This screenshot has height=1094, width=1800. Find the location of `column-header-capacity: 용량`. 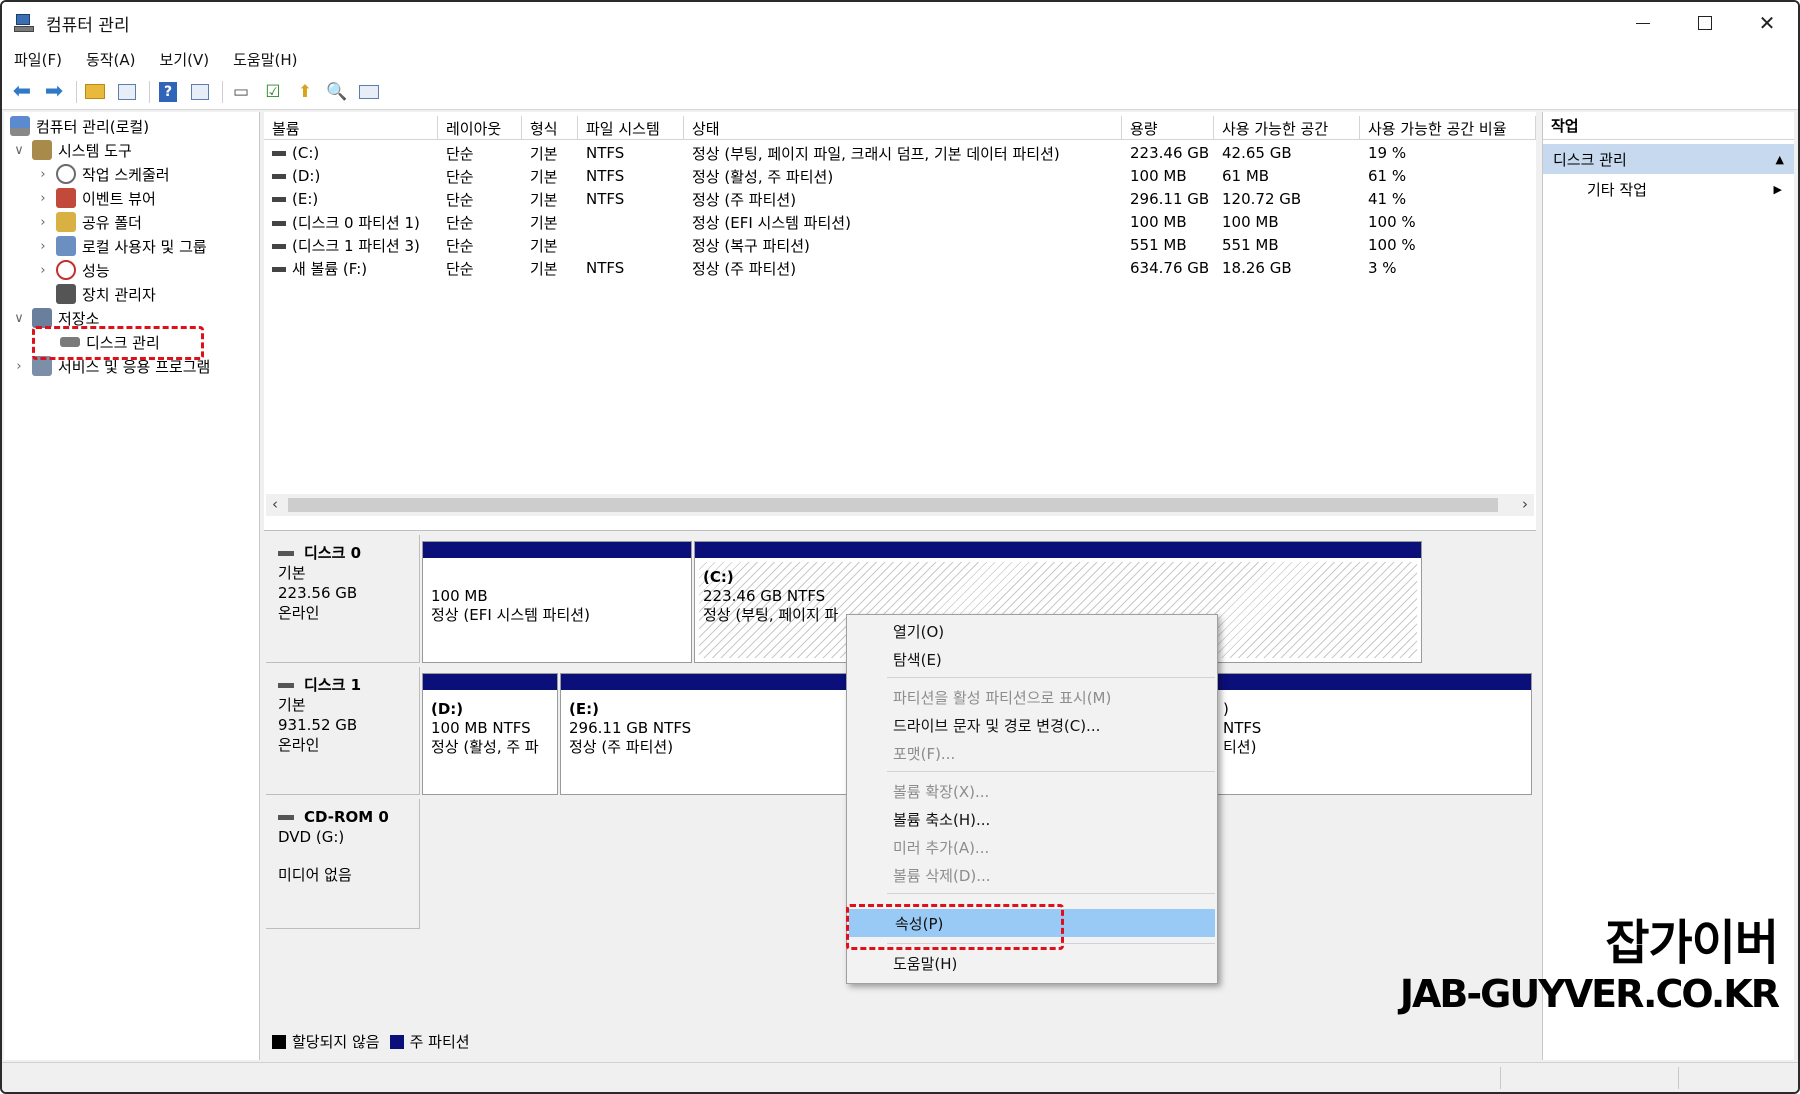

column-header-capacity: 용량 is located at coordinates (1168, 128).